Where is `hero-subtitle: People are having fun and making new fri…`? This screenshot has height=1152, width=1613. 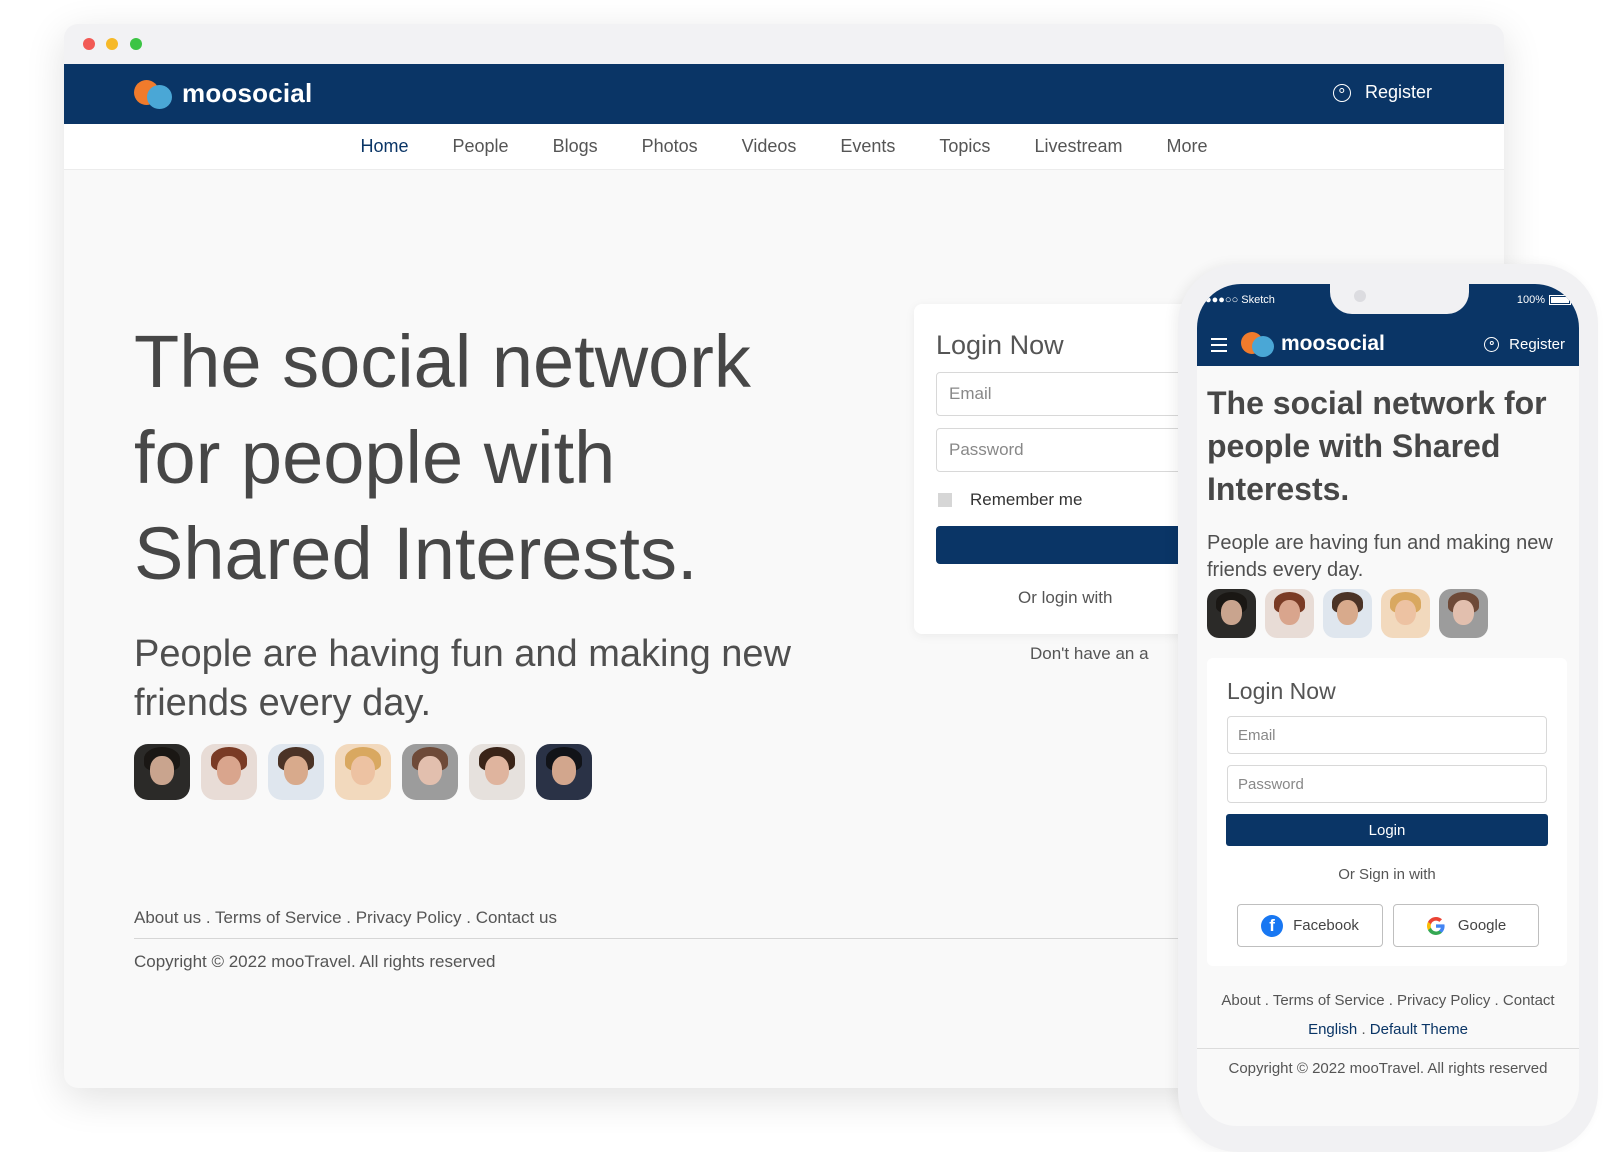 hero-subtitle: People are having fun and making new fri… is located at coordinates (463, 678).